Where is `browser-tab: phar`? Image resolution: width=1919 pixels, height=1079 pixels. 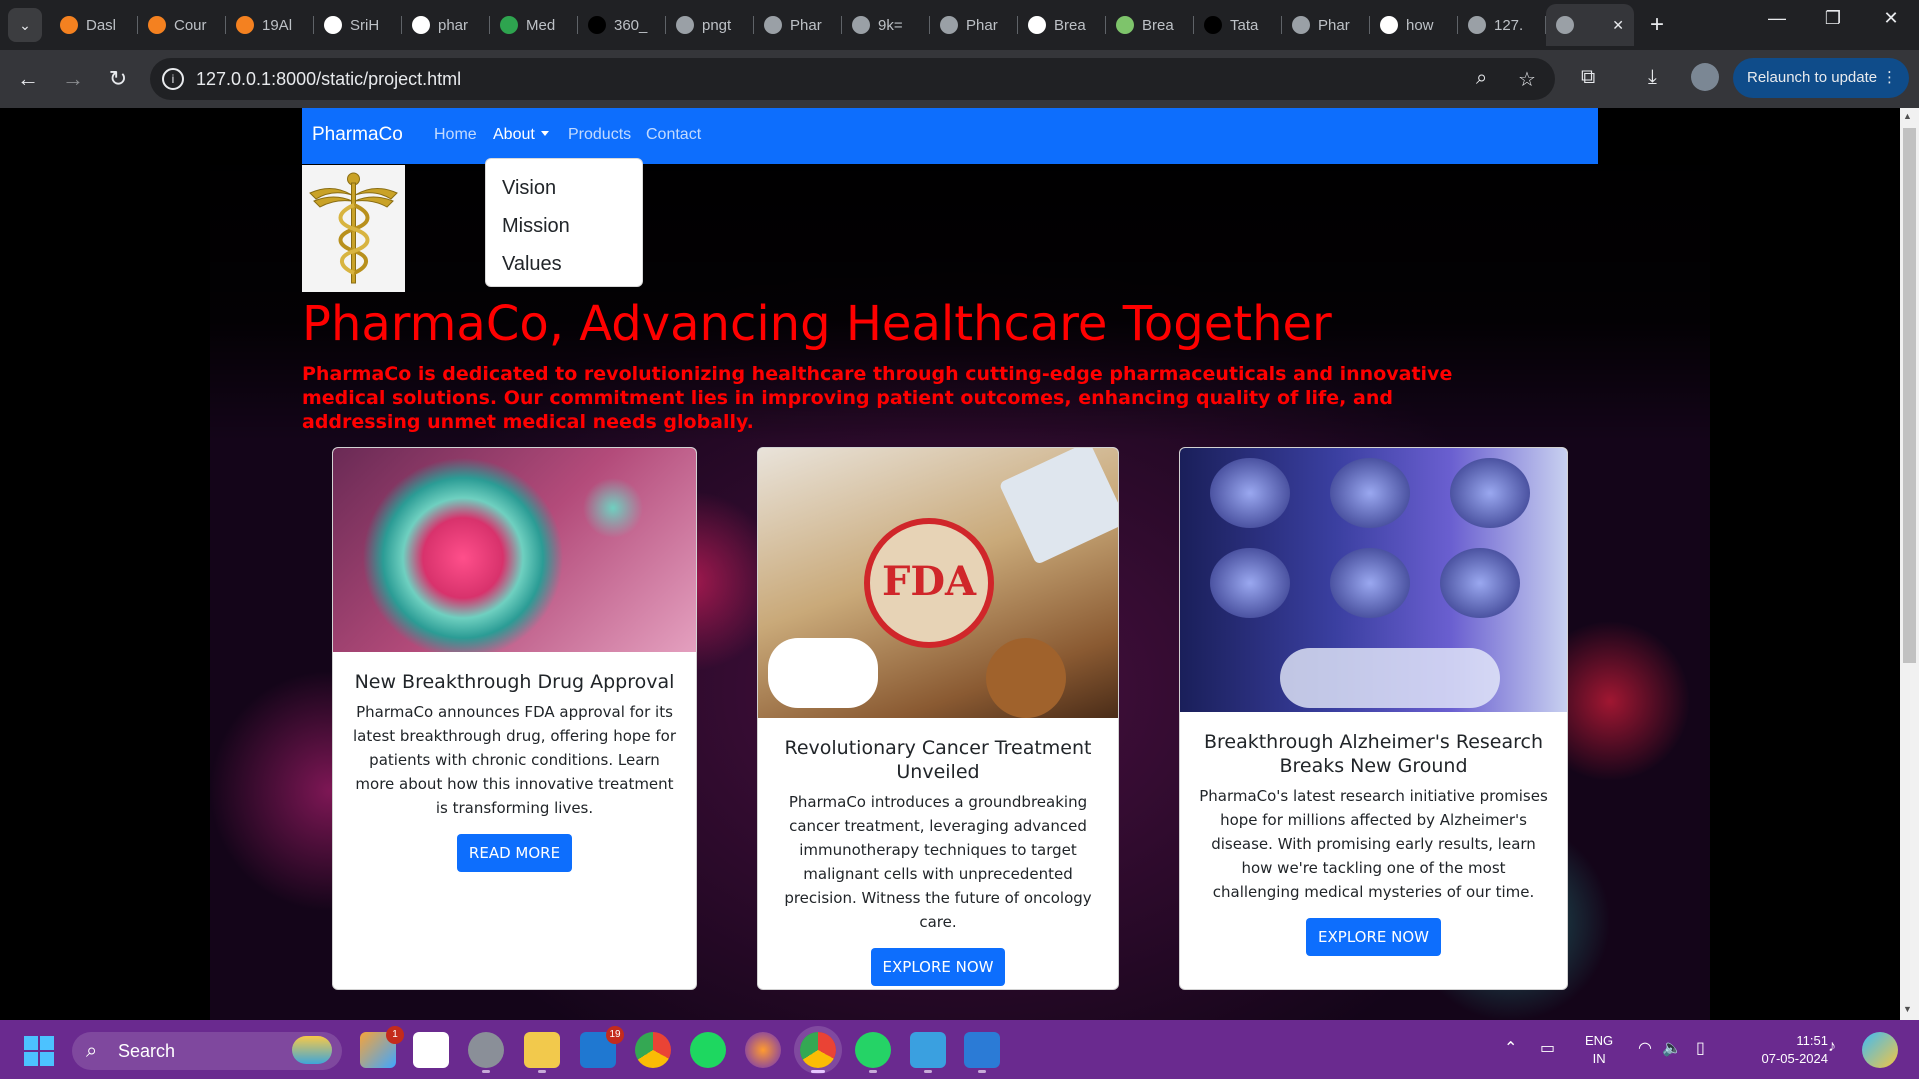
browser-tab: phar is located at coordinates (446, 25).